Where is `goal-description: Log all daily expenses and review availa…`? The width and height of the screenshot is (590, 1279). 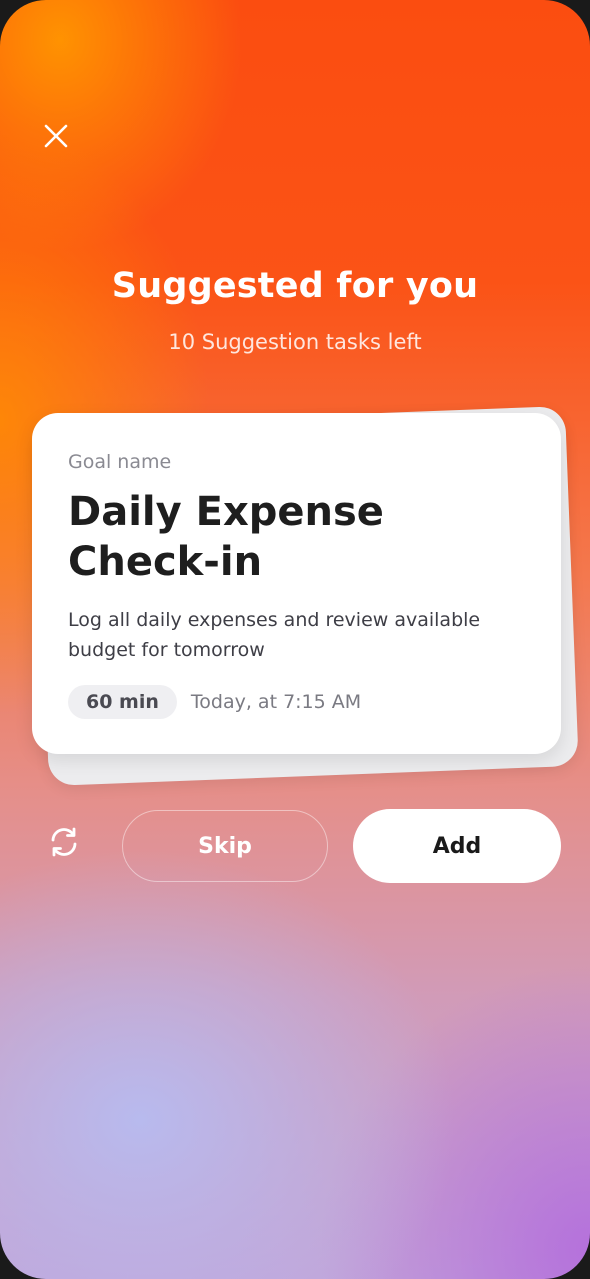
goal-description: Log all daily expenses and review availa… is located at coordinates (274, 635).